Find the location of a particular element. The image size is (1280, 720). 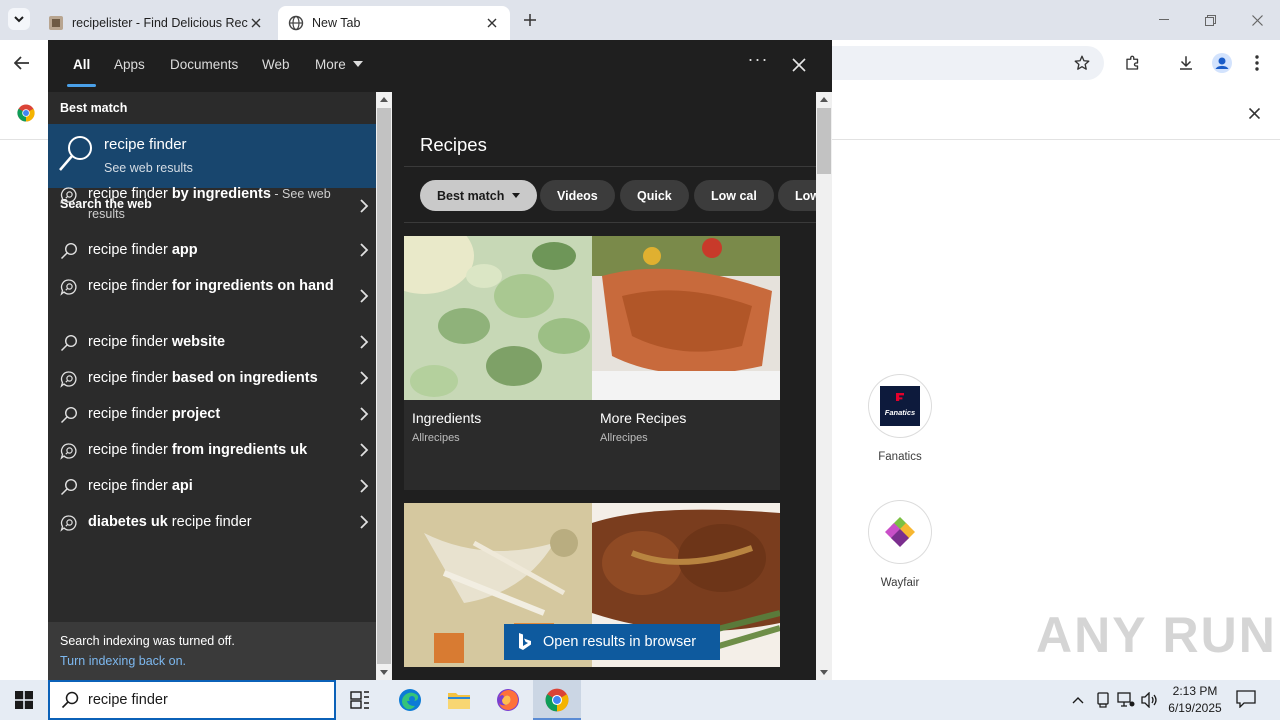

browser-tab-recipelister: recipelister - Find Delicious Rec is located at coordinates (156, 23).